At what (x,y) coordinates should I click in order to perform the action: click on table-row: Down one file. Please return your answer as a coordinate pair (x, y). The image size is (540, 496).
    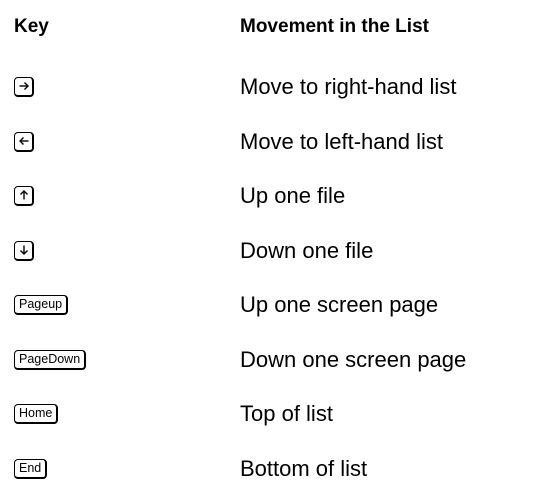
    Looking at the image, I should click on (270, 251).